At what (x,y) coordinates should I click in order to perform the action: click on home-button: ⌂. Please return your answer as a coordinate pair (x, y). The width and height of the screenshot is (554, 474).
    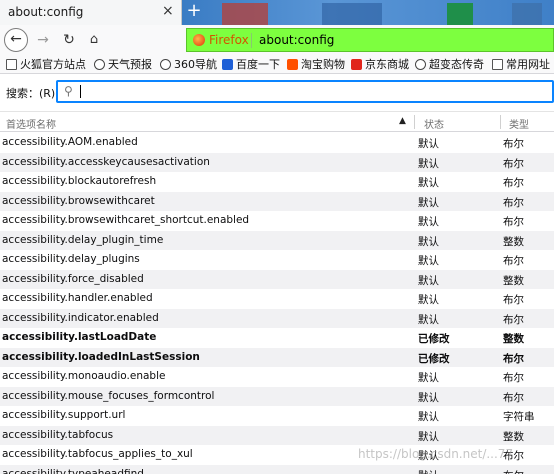
    Looking at the image, I should click on (94, 40).